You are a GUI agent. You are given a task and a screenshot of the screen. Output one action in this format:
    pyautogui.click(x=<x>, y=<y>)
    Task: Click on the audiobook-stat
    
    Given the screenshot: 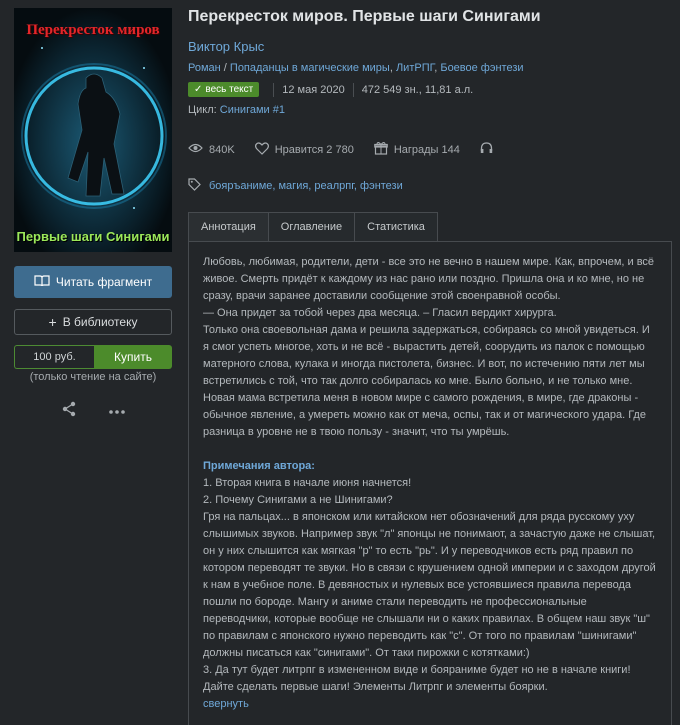 What is the action you would take?
    pyautogui.click(x=486, y=149)
    